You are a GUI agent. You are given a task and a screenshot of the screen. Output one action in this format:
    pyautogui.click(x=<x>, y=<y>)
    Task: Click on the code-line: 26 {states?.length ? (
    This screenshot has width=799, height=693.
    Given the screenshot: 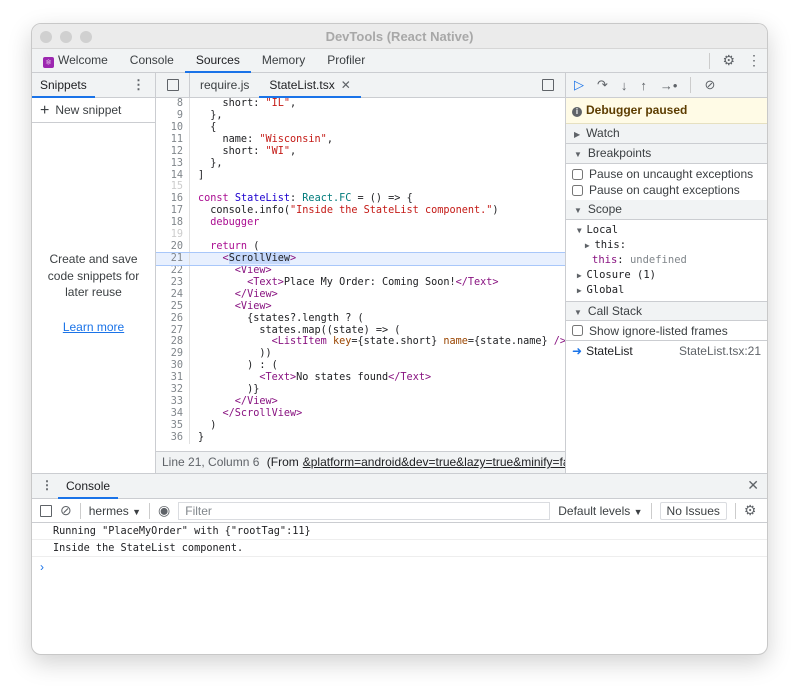 What is the action you would take?
    pyautogui.click(x=360, y=318)
    